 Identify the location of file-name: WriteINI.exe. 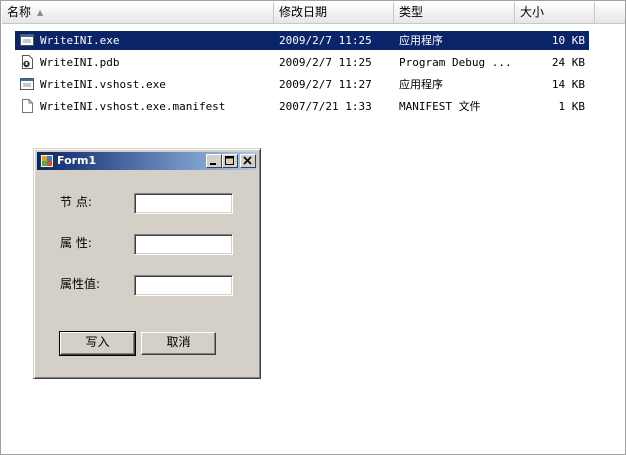
(80, 40).